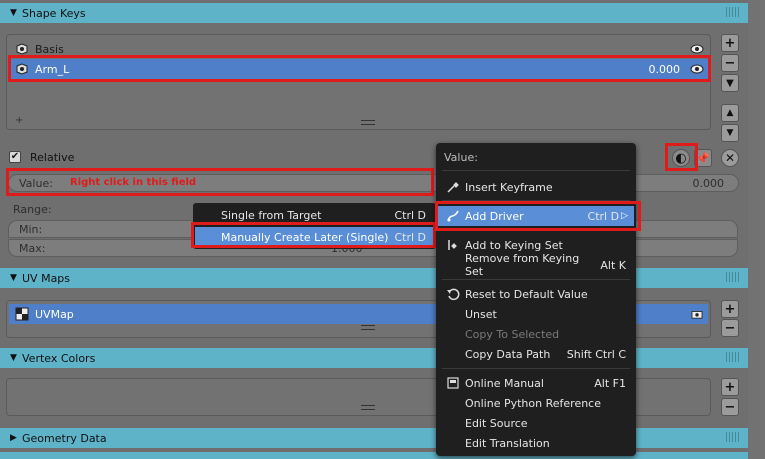 The image size is (765, 459). I want to click on min-label: Min:, so click(31, 229).